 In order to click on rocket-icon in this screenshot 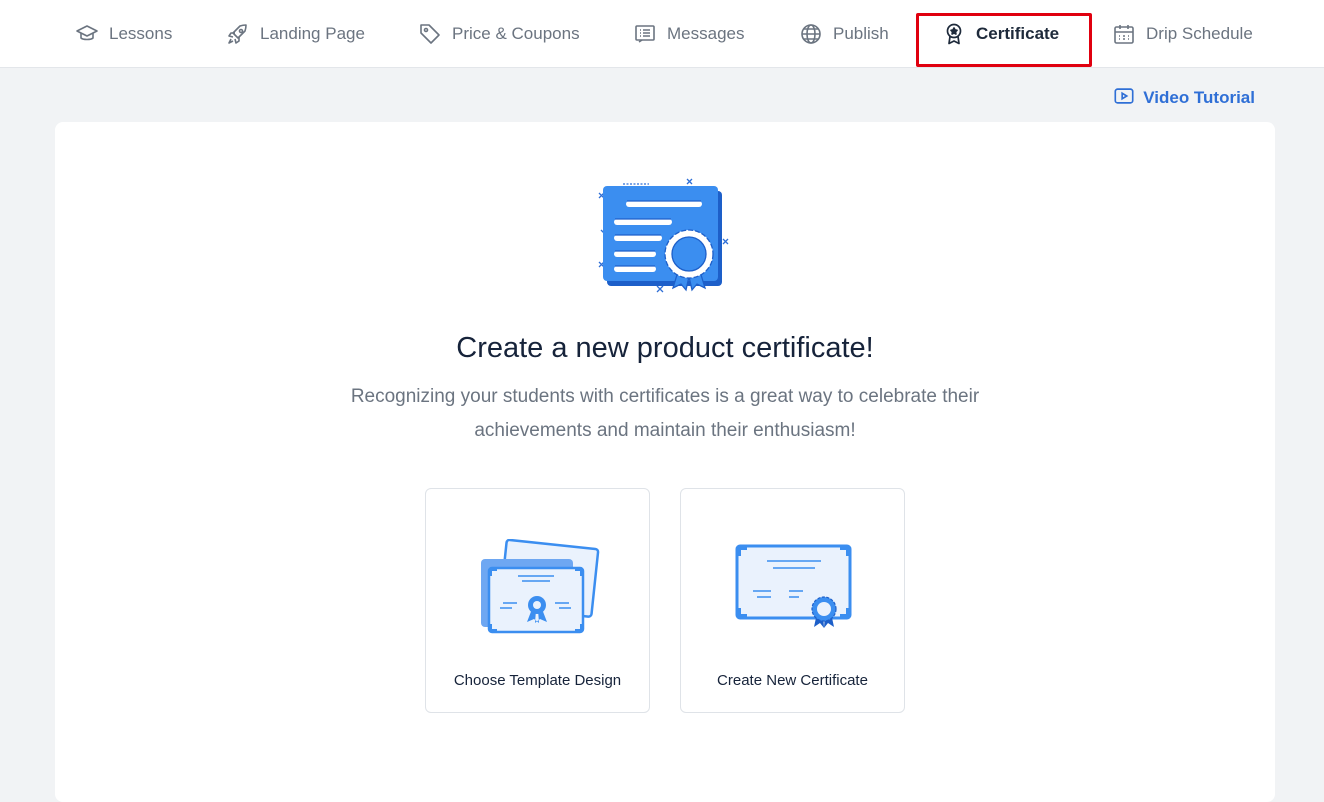, I will do `click(238, 34)`.